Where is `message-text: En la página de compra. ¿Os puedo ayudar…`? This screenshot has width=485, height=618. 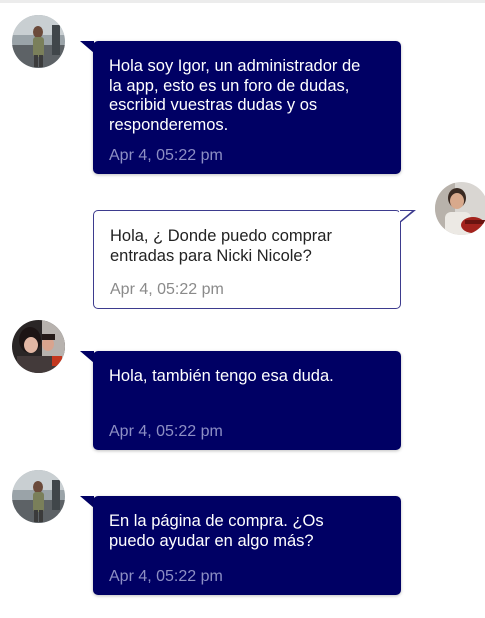
message-text: En la página de compra. ¿Os puedo ayudar… is located at coordinates (216, 531).